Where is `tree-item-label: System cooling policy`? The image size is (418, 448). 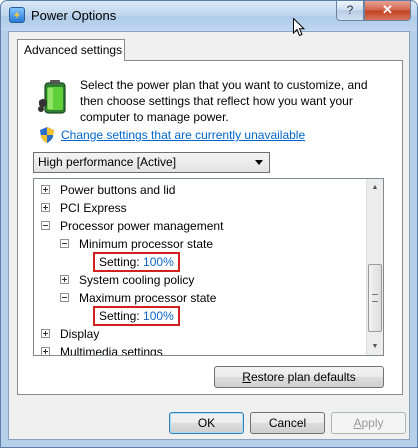
tree-item-label: System cooling policy is located at coordinates (137, 280).